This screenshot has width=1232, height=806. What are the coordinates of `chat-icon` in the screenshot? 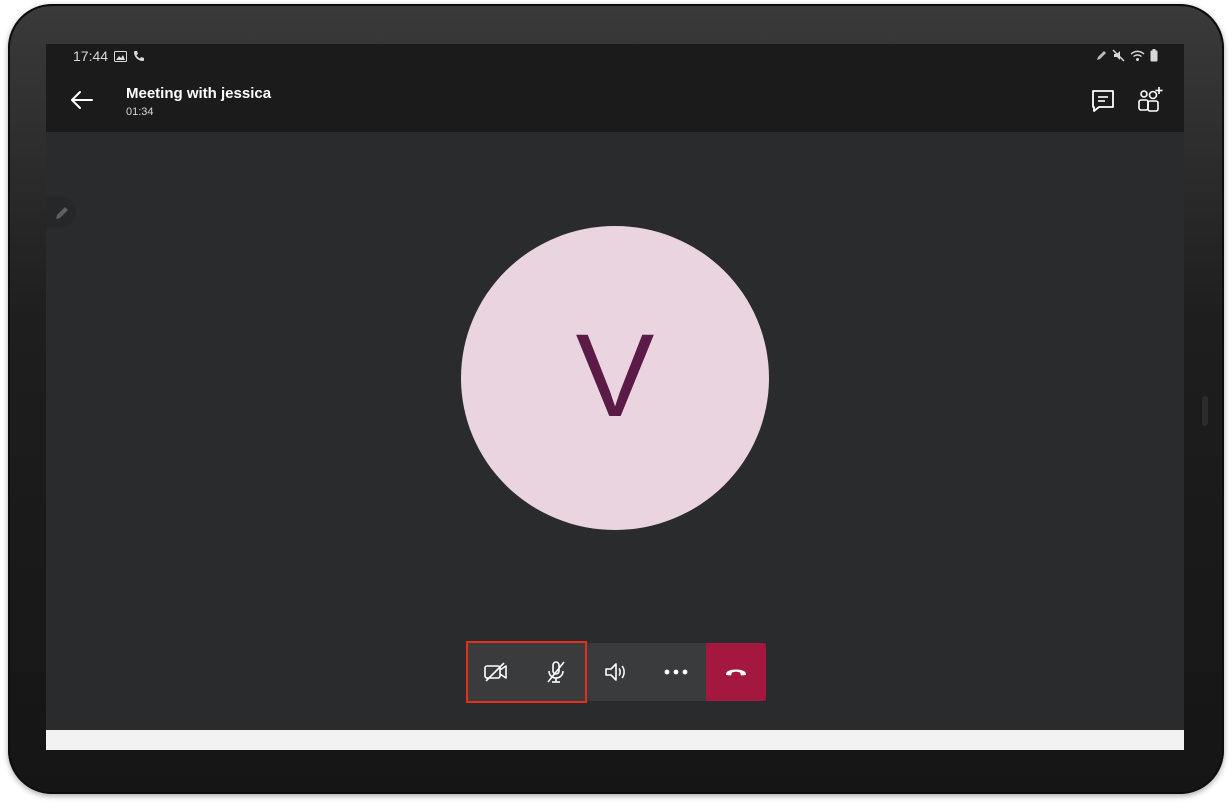 It's located at (1103, 101).